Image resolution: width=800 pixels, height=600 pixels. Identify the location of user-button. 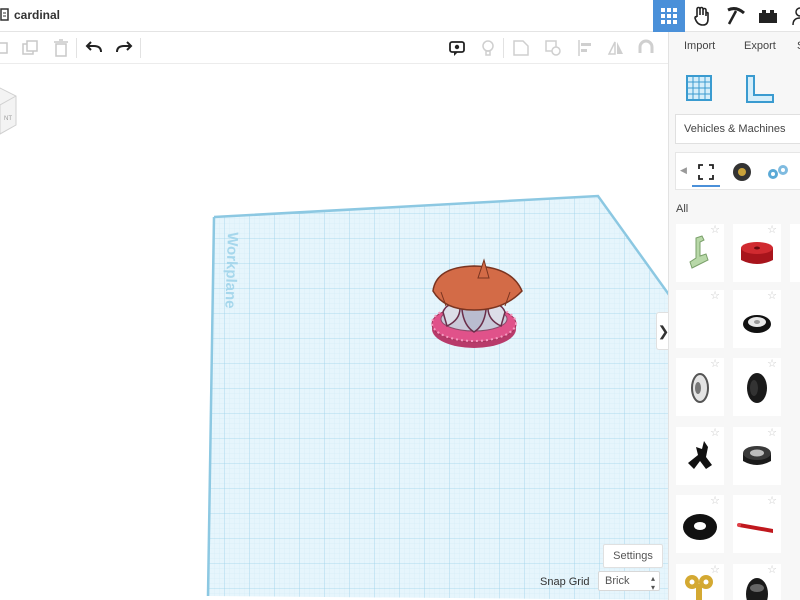
(792, 16).